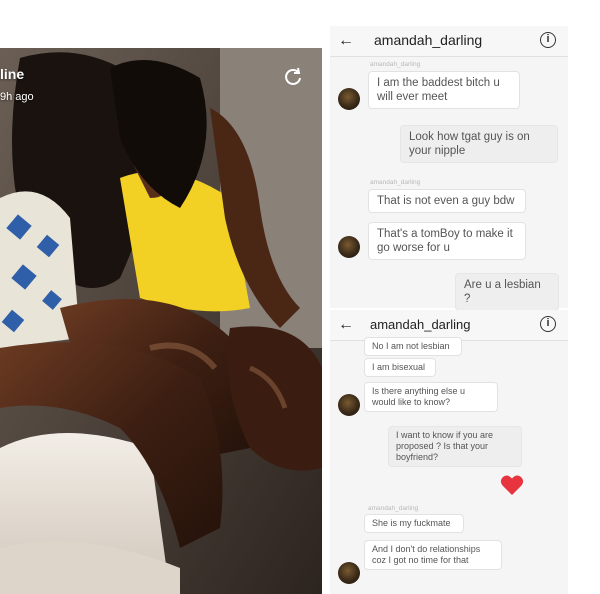 Image resolution: width=600 pixels, height=594 pixels. I want to click on message-bubble-mine: Are u a lesbian ?, so click(507, 292).